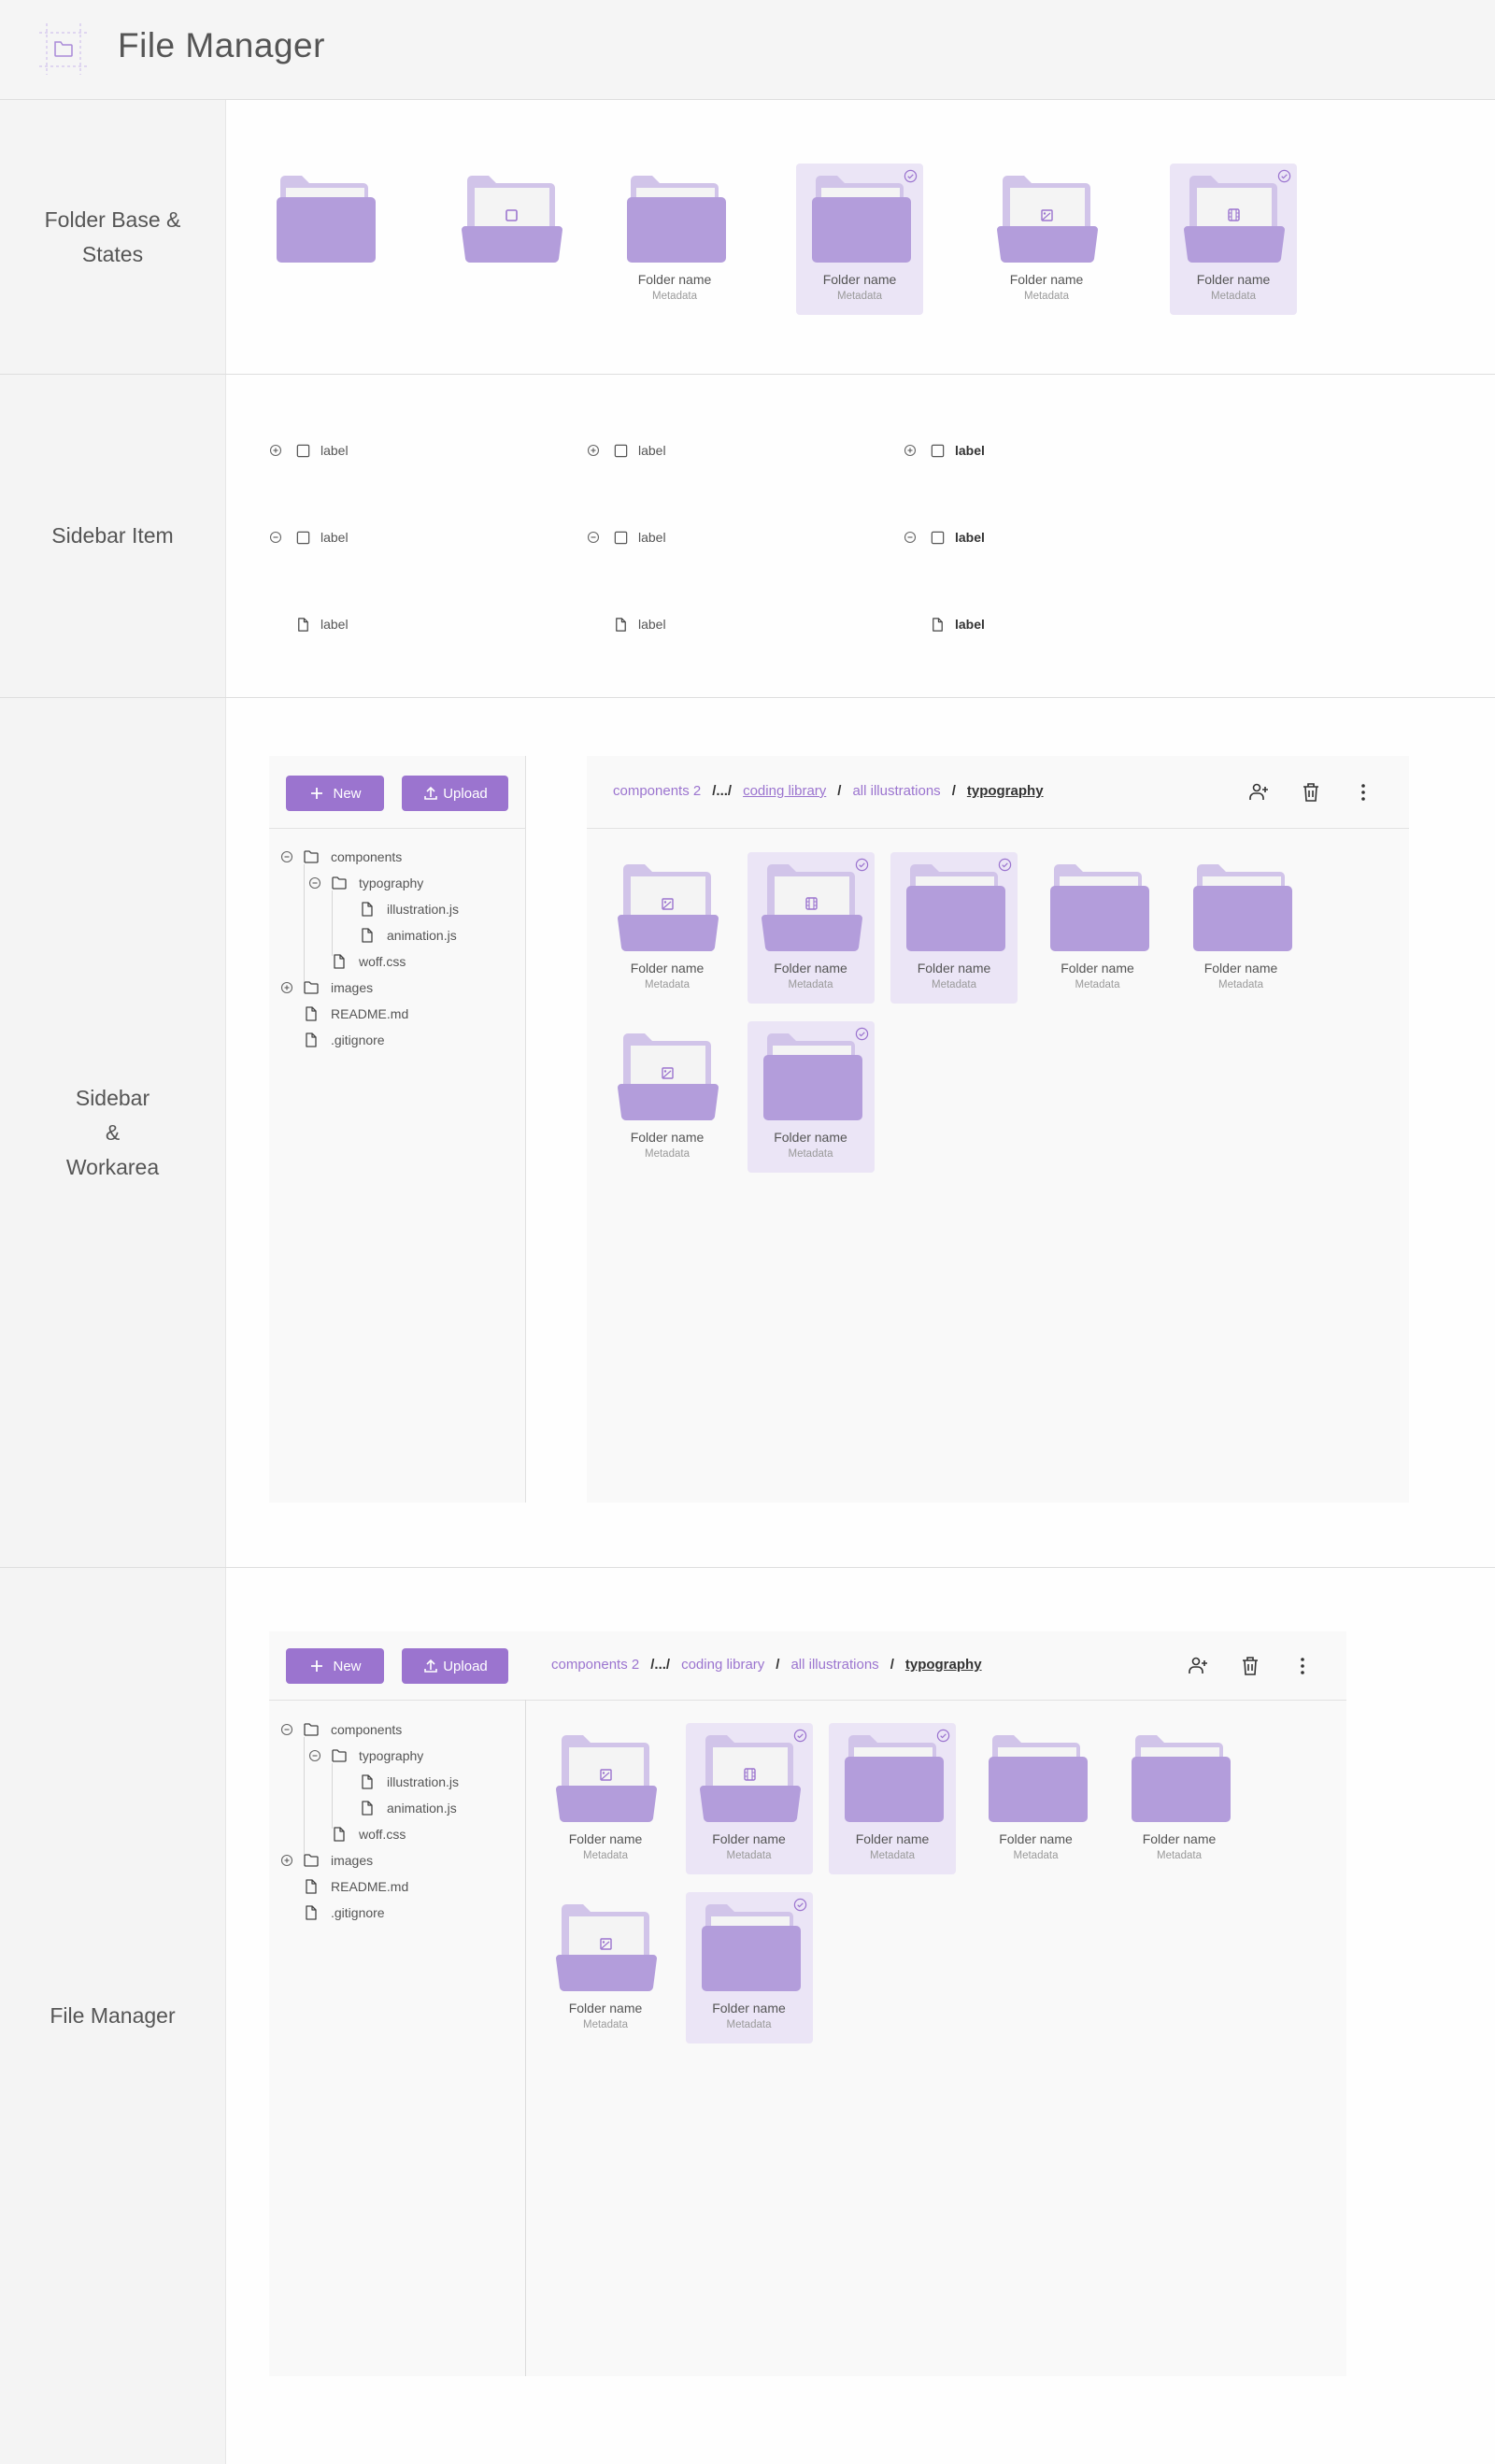  What do you see at coordinates (747, 50) in the screenshot?
I see `page-header: File Manager` at bounding box center [747, 50].